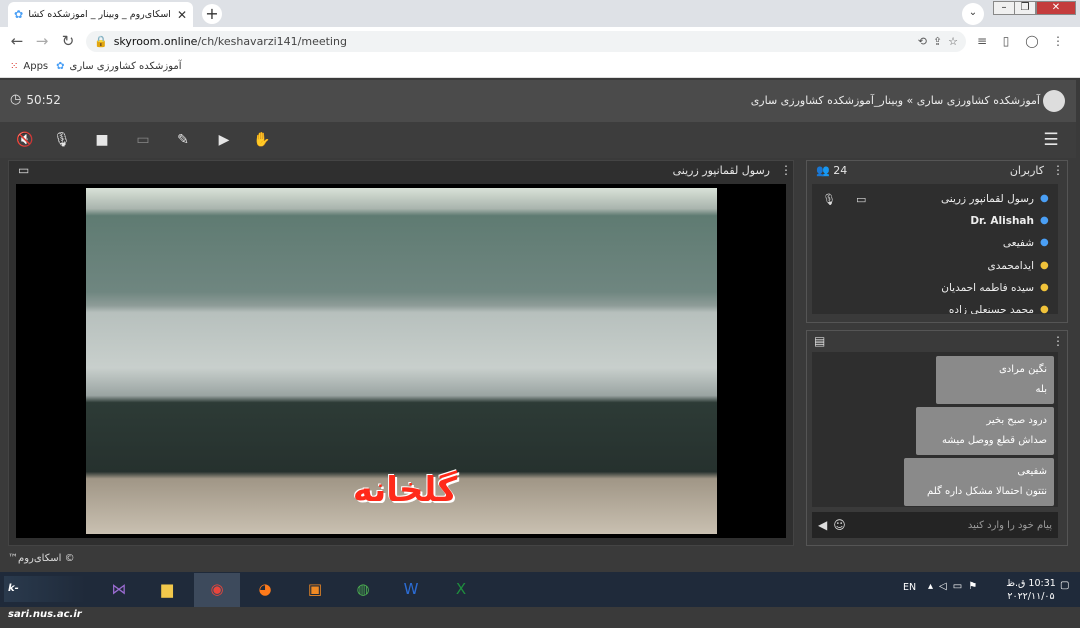 Image resolution: width=1080 pixels, height=628 pixels. What do you see at coordinates (363, 589) in the screenshot?
I see `internet-download-icon: ◍` at bounding box center [363, 589].